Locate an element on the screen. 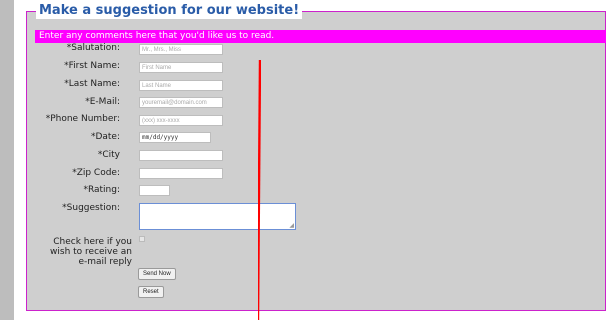 This screenshot has width=606, height=320. salutation-label: *Salutation: is located at coordinates (93, 48).